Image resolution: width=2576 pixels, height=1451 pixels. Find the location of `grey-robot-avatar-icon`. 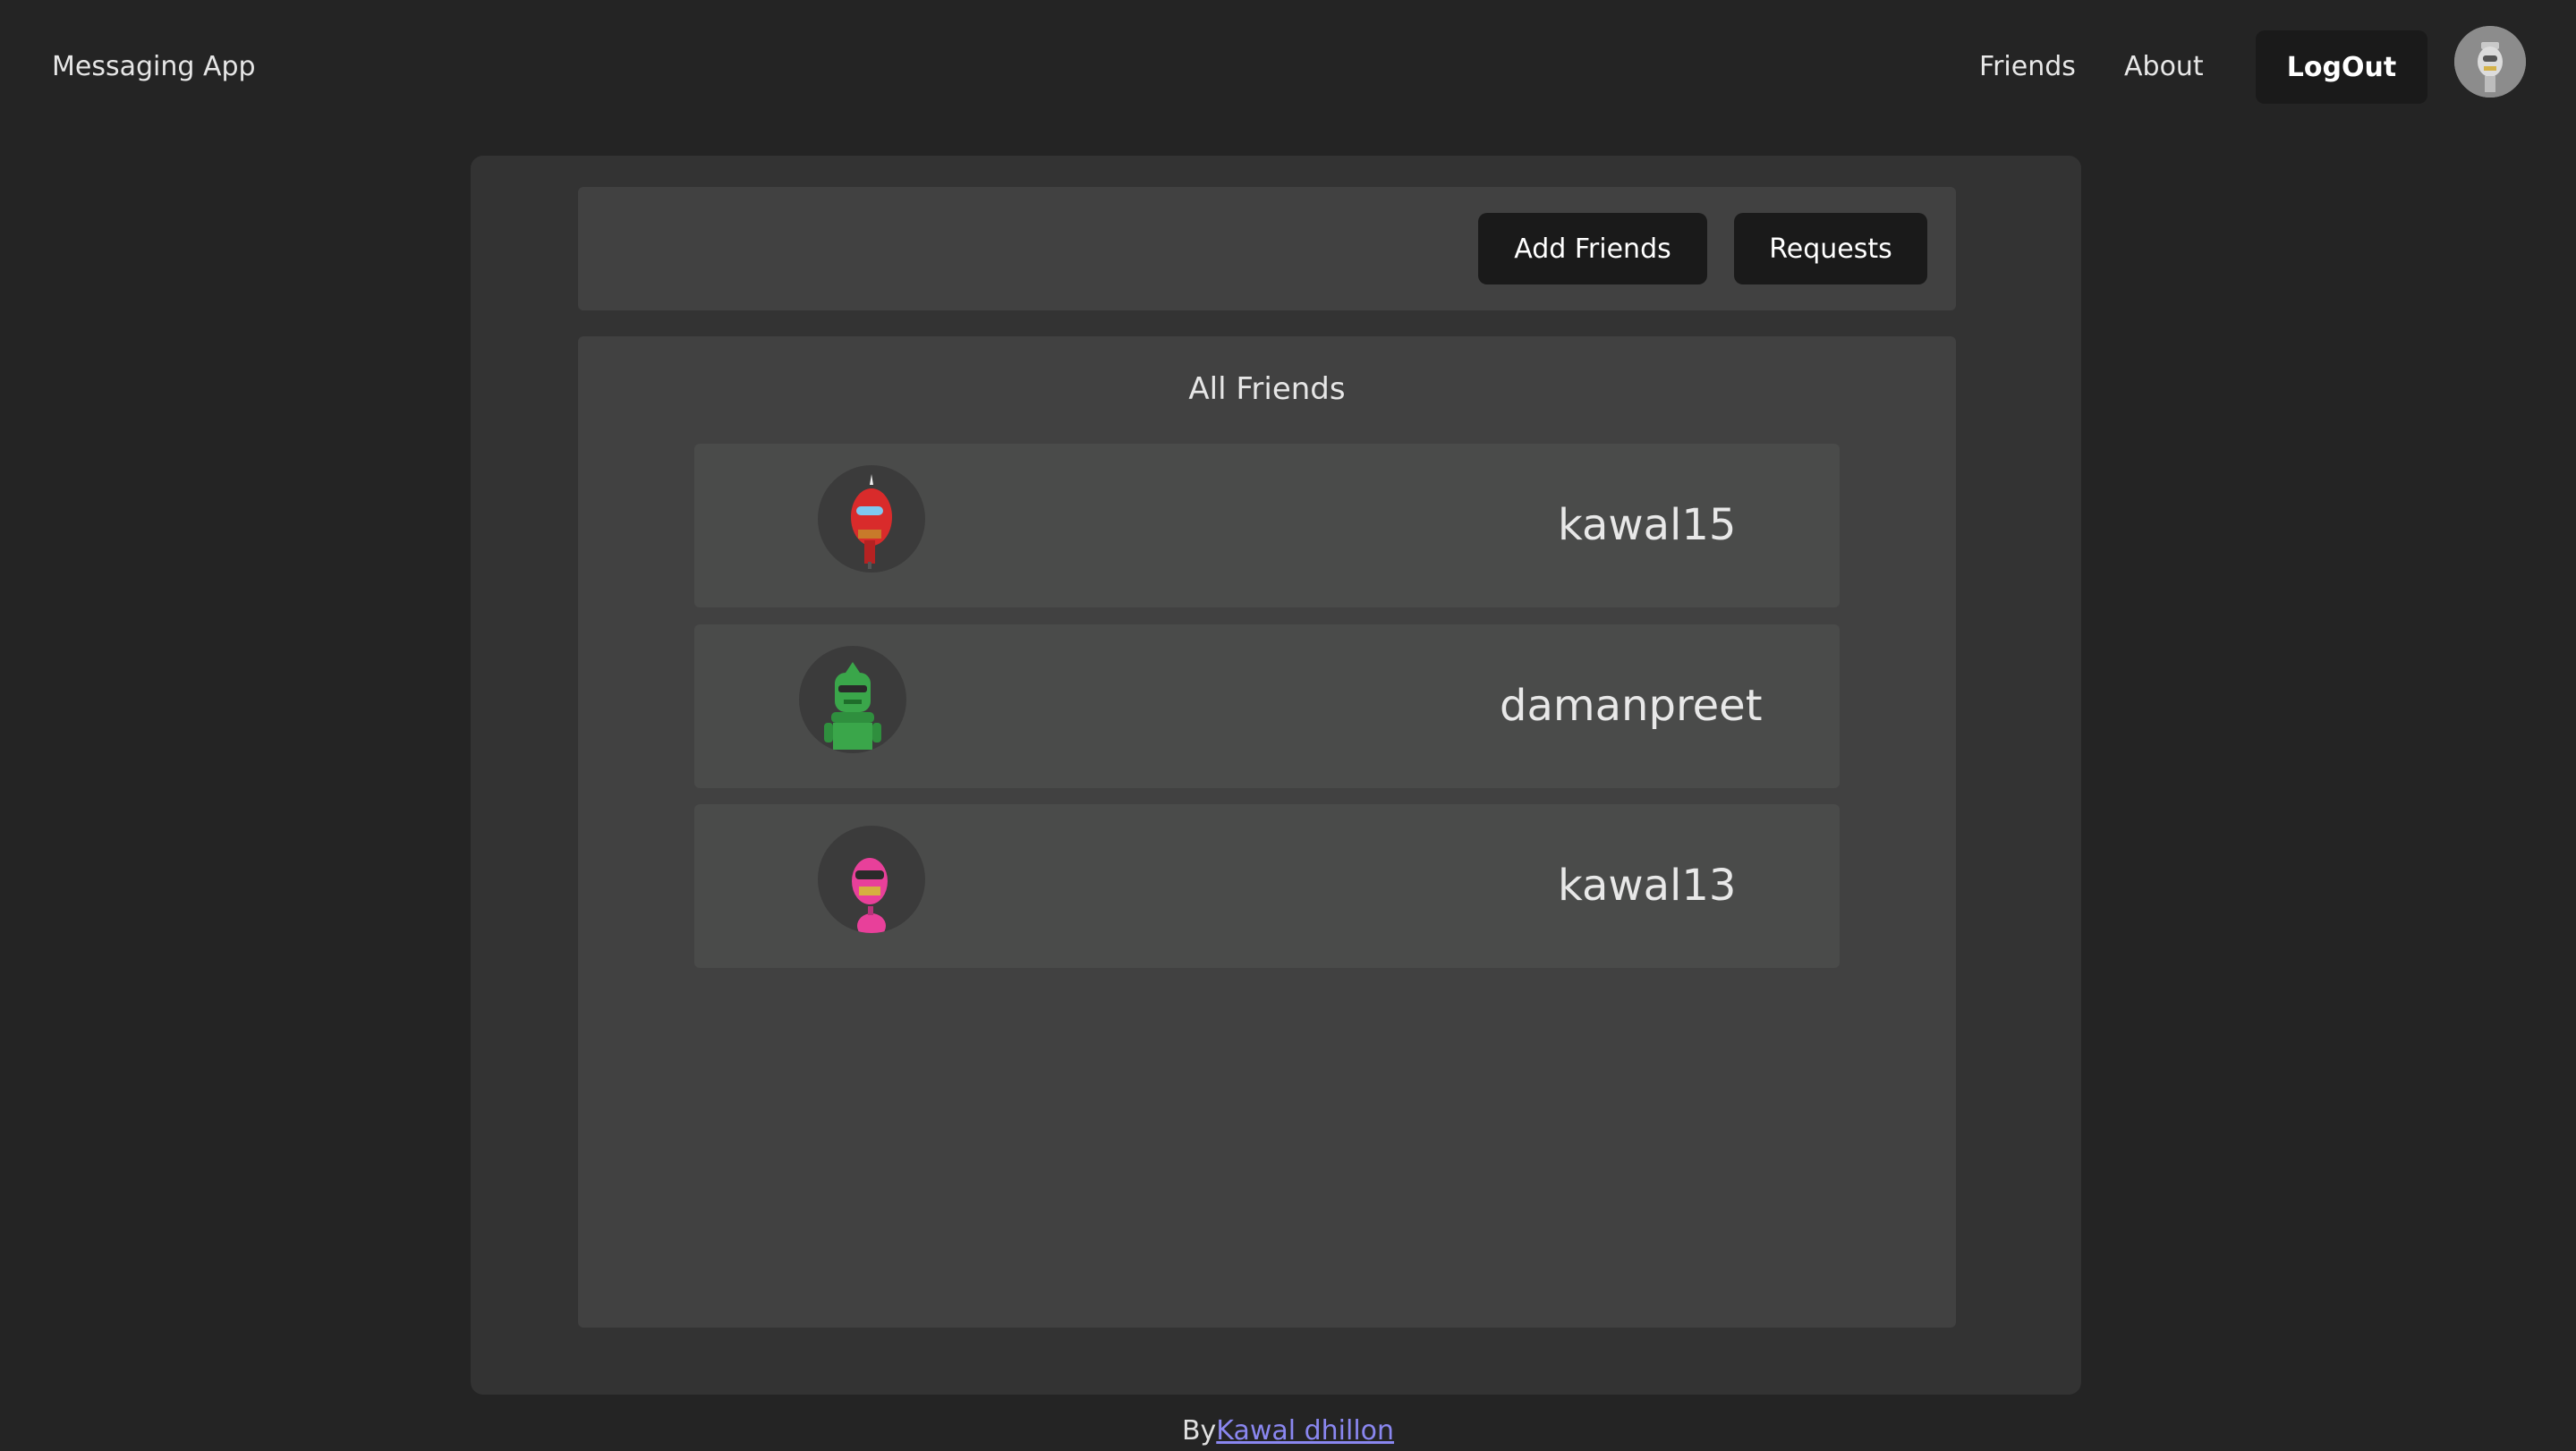

grey-robot-avatar-icon is located at coordinates (2490, 62).